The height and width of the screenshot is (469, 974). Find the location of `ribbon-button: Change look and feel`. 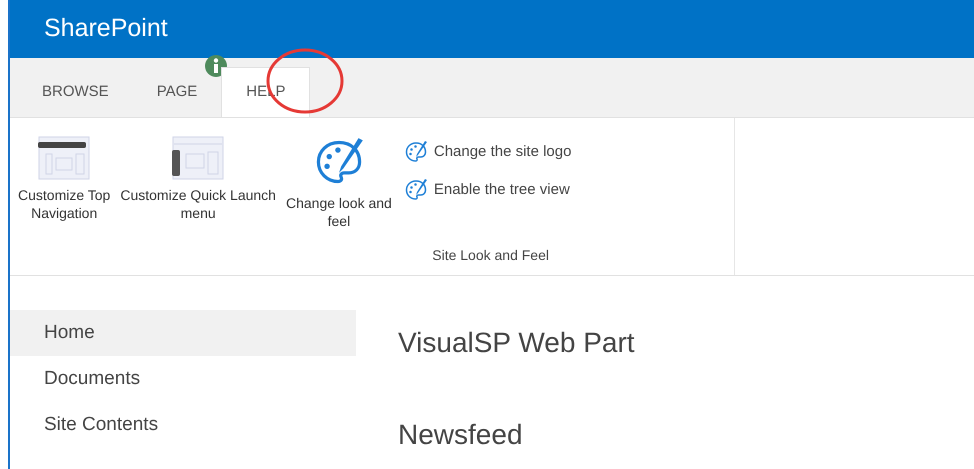

ribbon-button: Change look and feel is located at coordinates (339, 190).